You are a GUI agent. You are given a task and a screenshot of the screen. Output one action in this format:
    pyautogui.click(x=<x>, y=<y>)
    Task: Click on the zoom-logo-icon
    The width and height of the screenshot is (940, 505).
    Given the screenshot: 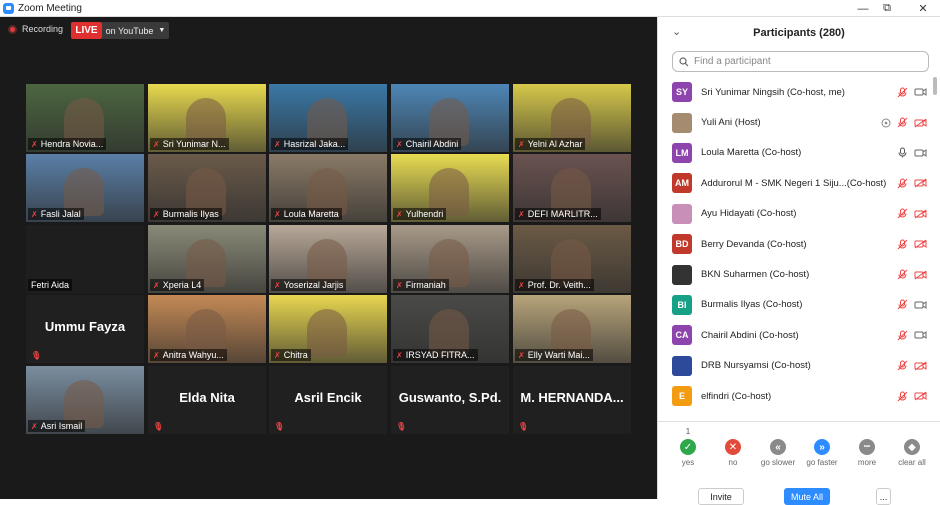 What is the action you would take?
    pyautogui.click(x=8, y=8)
    